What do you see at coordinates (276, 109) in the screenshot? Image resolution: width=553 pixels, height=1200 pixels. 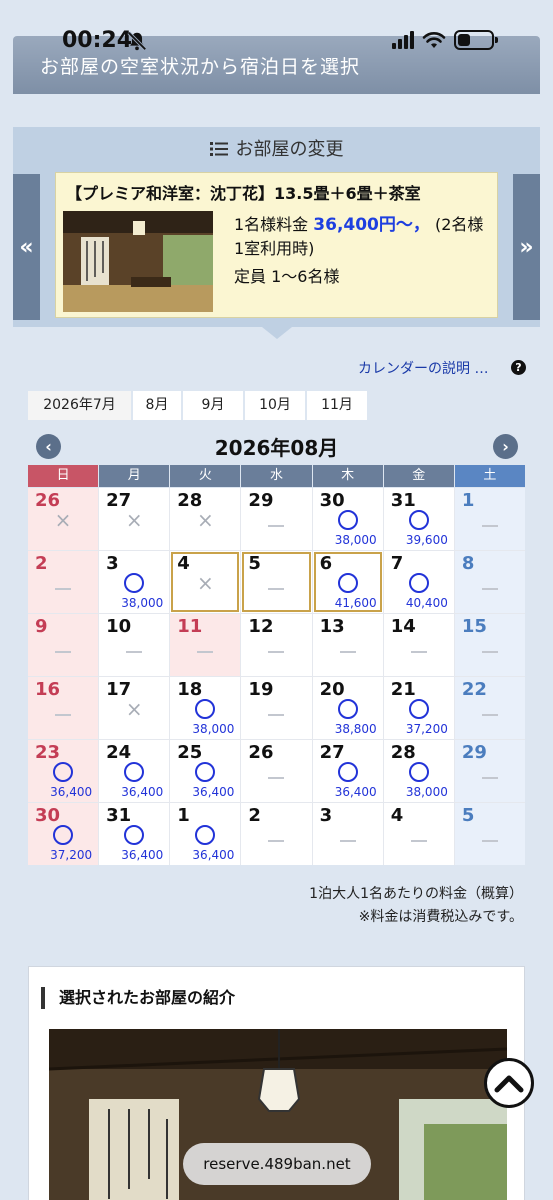 I see `header-divider` at bounding box center [276, 109].